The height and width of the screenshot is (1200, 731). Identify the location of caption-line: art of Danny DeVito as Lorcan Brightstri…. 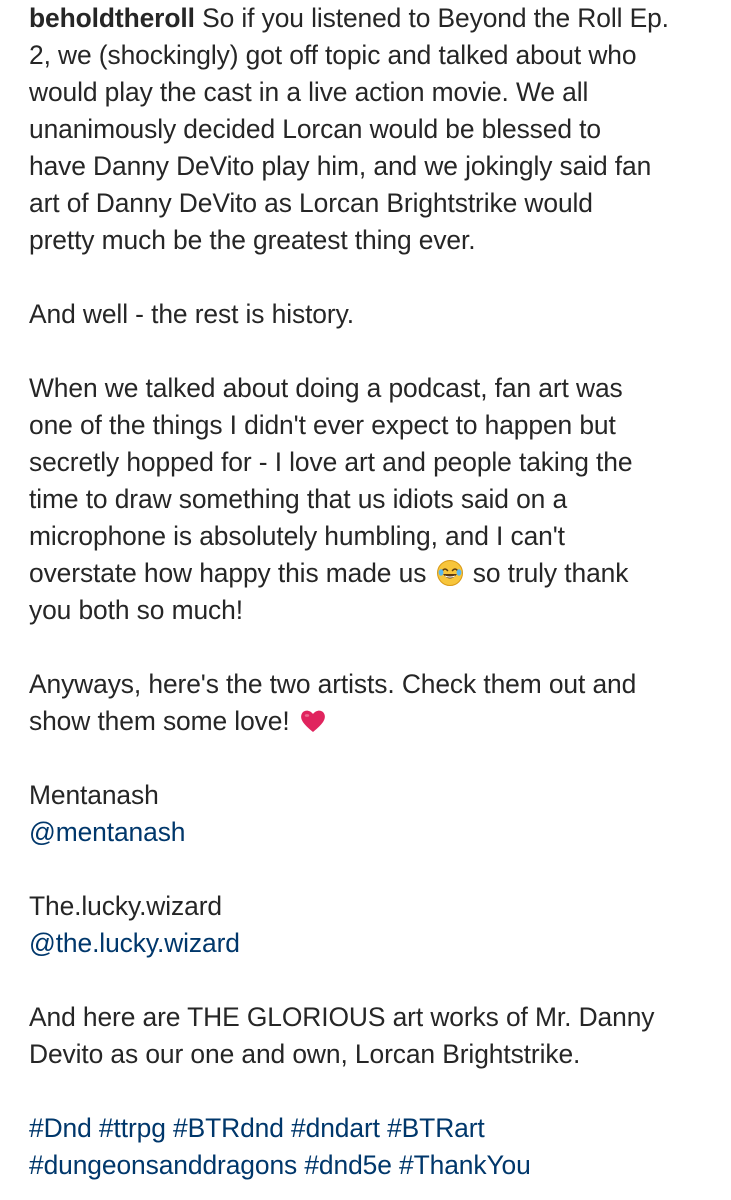
(311, 203).